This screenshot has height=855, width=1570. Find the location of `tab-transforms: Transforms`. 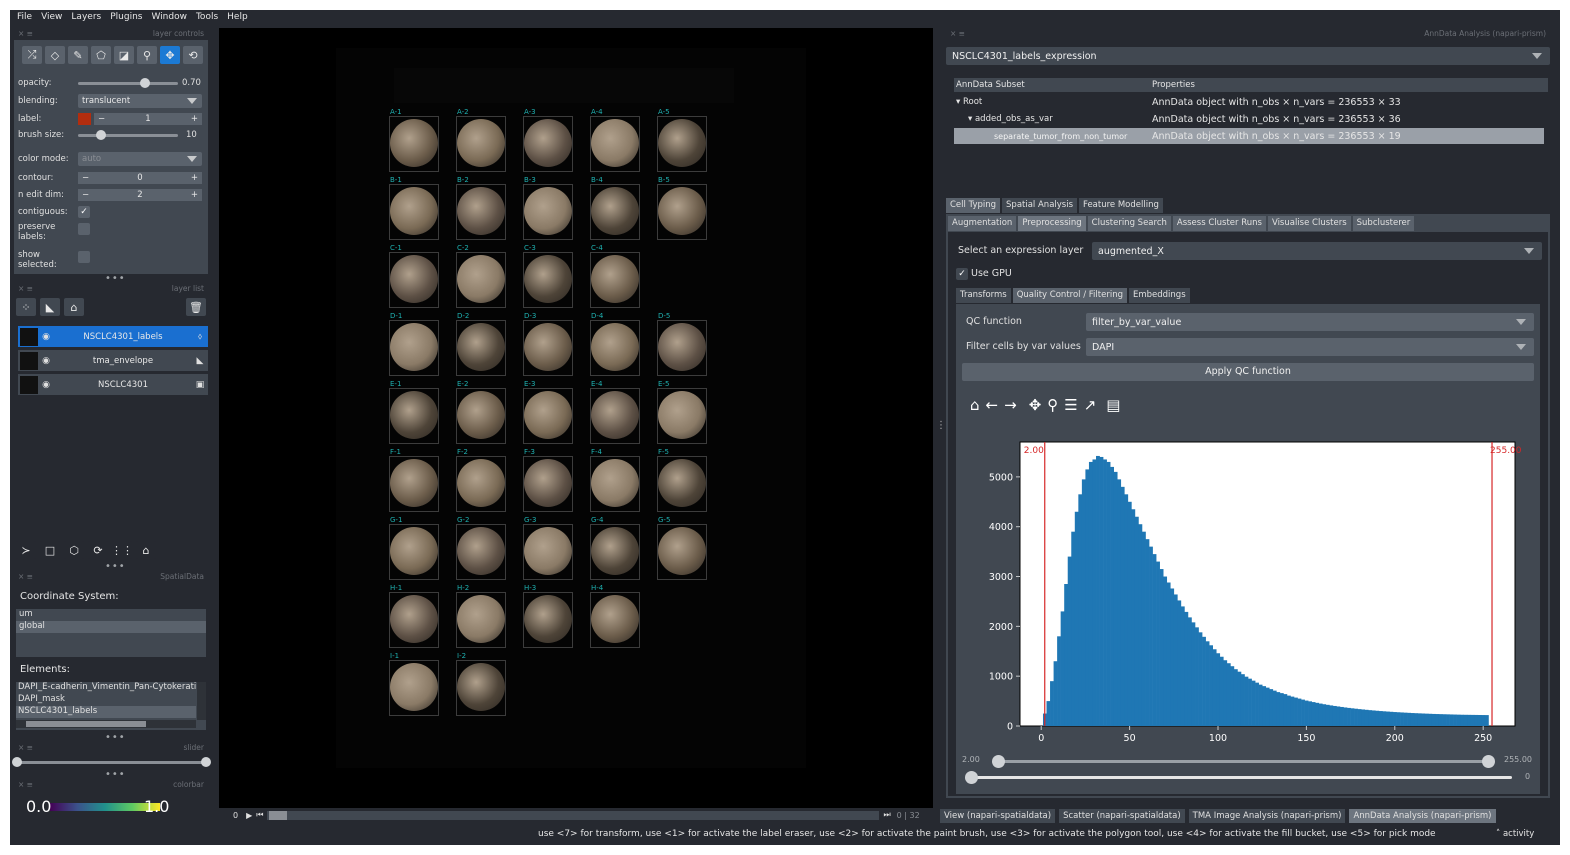

tab-transforms: Transforms is located at coordinates (983, 295).